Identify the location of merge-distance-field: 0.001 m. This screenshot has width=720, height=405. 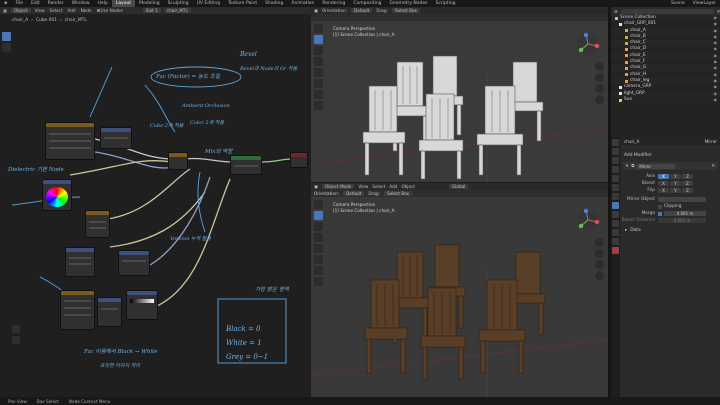
(685, 213).